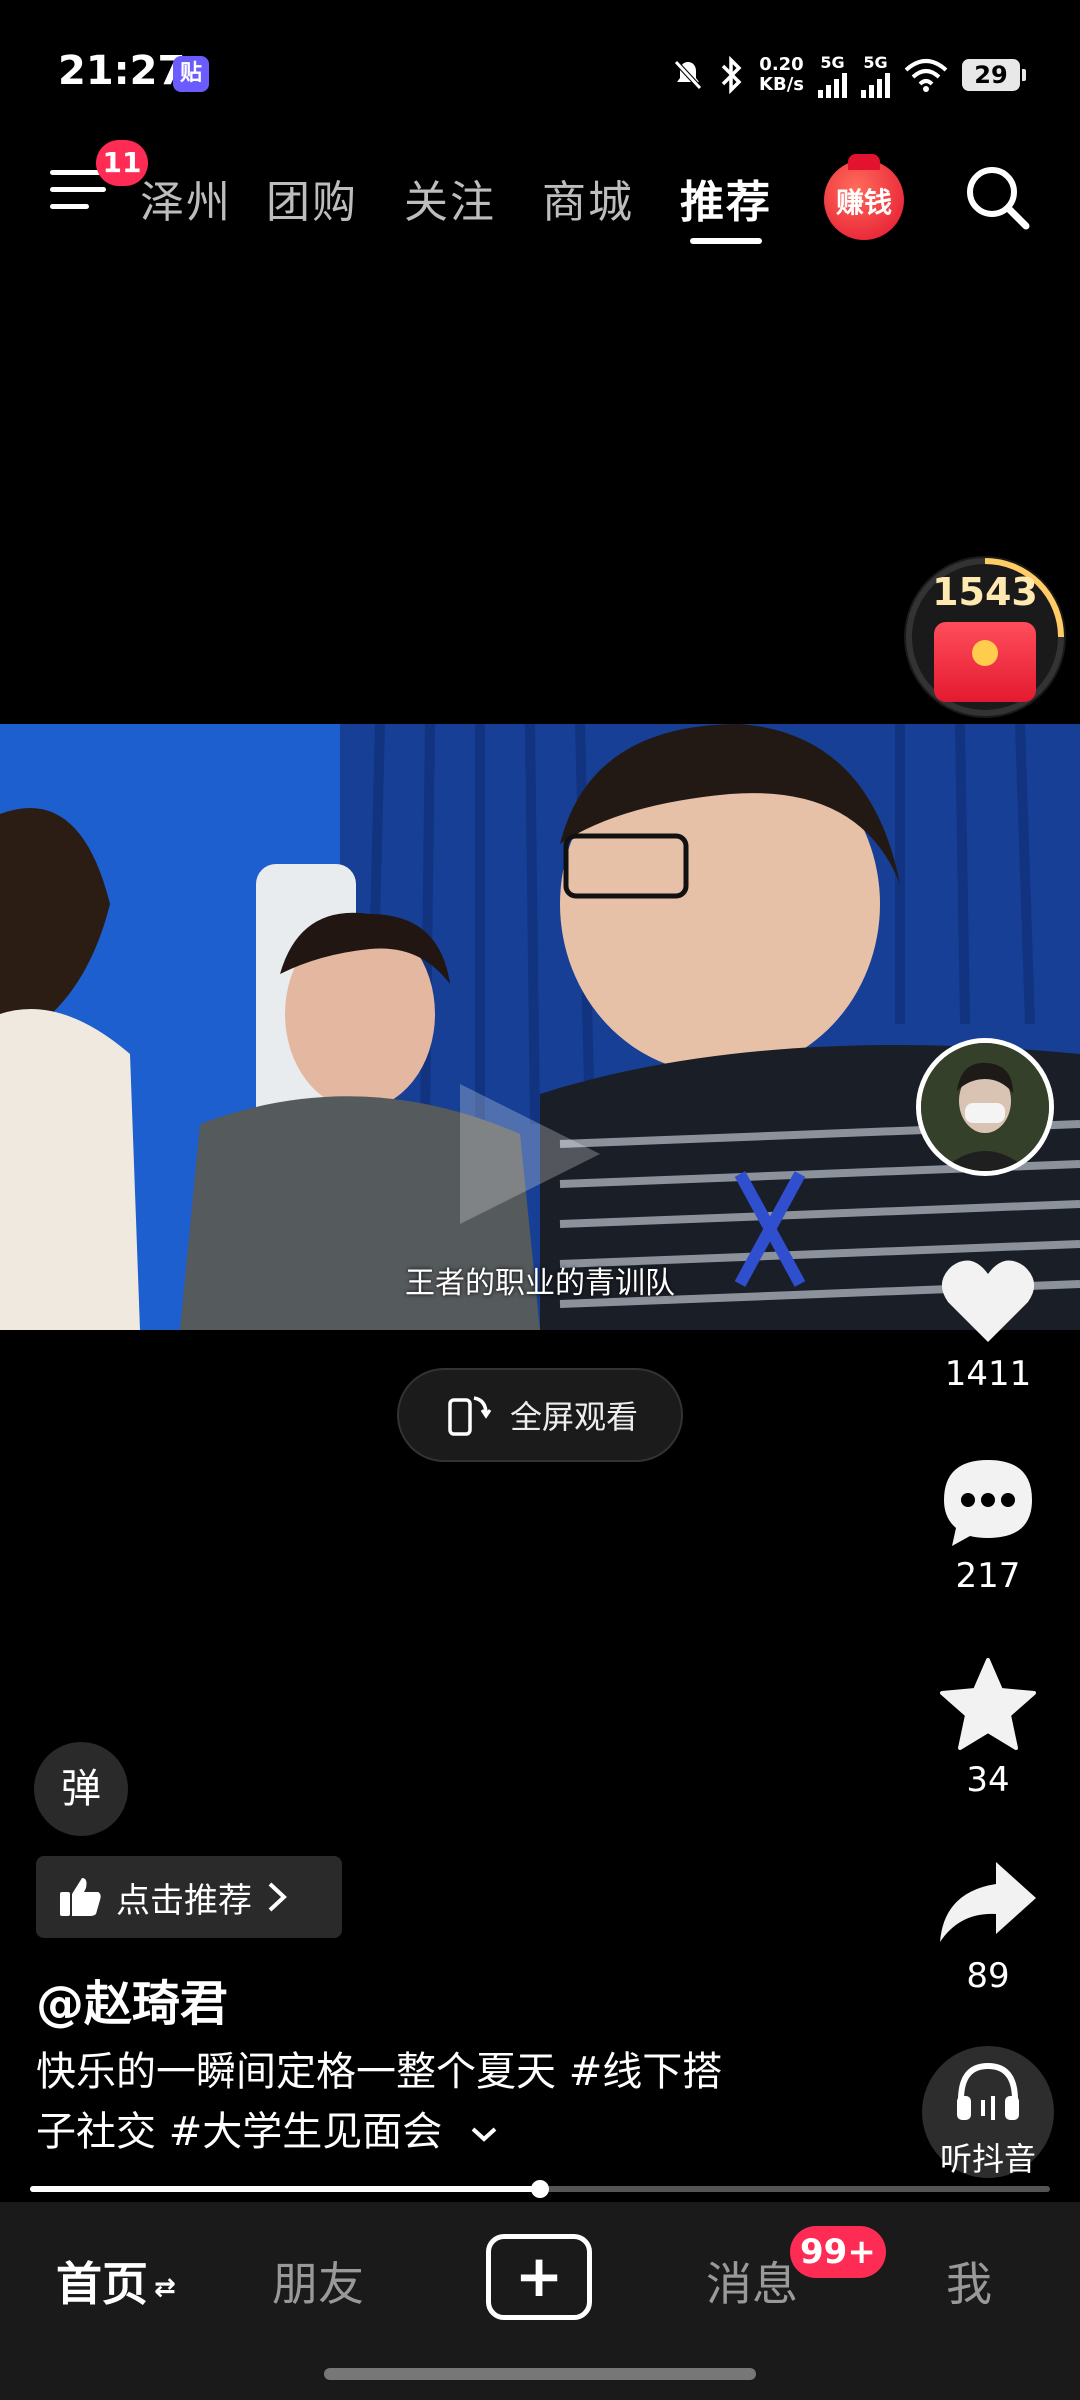  I want to click on rotate-screen-icon, so click(470, 1416).